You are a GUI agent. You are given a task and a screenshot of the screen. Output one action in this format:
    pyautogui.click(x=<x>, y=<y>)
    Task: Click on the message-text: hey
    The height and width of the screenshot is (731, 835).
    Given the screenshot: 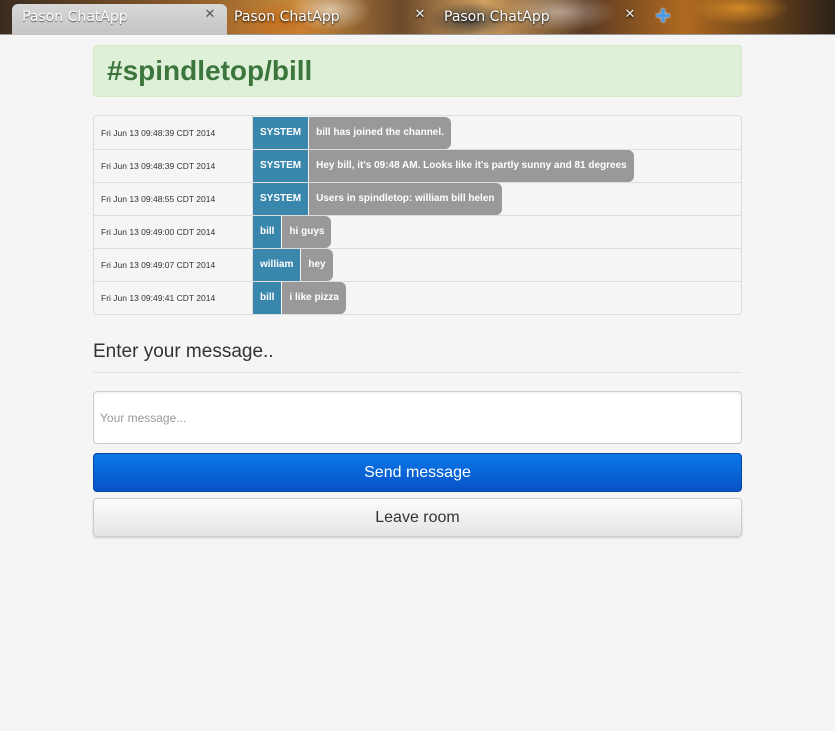 What is the action you would take?
    pyautogui.click(x=317, y=265)
    